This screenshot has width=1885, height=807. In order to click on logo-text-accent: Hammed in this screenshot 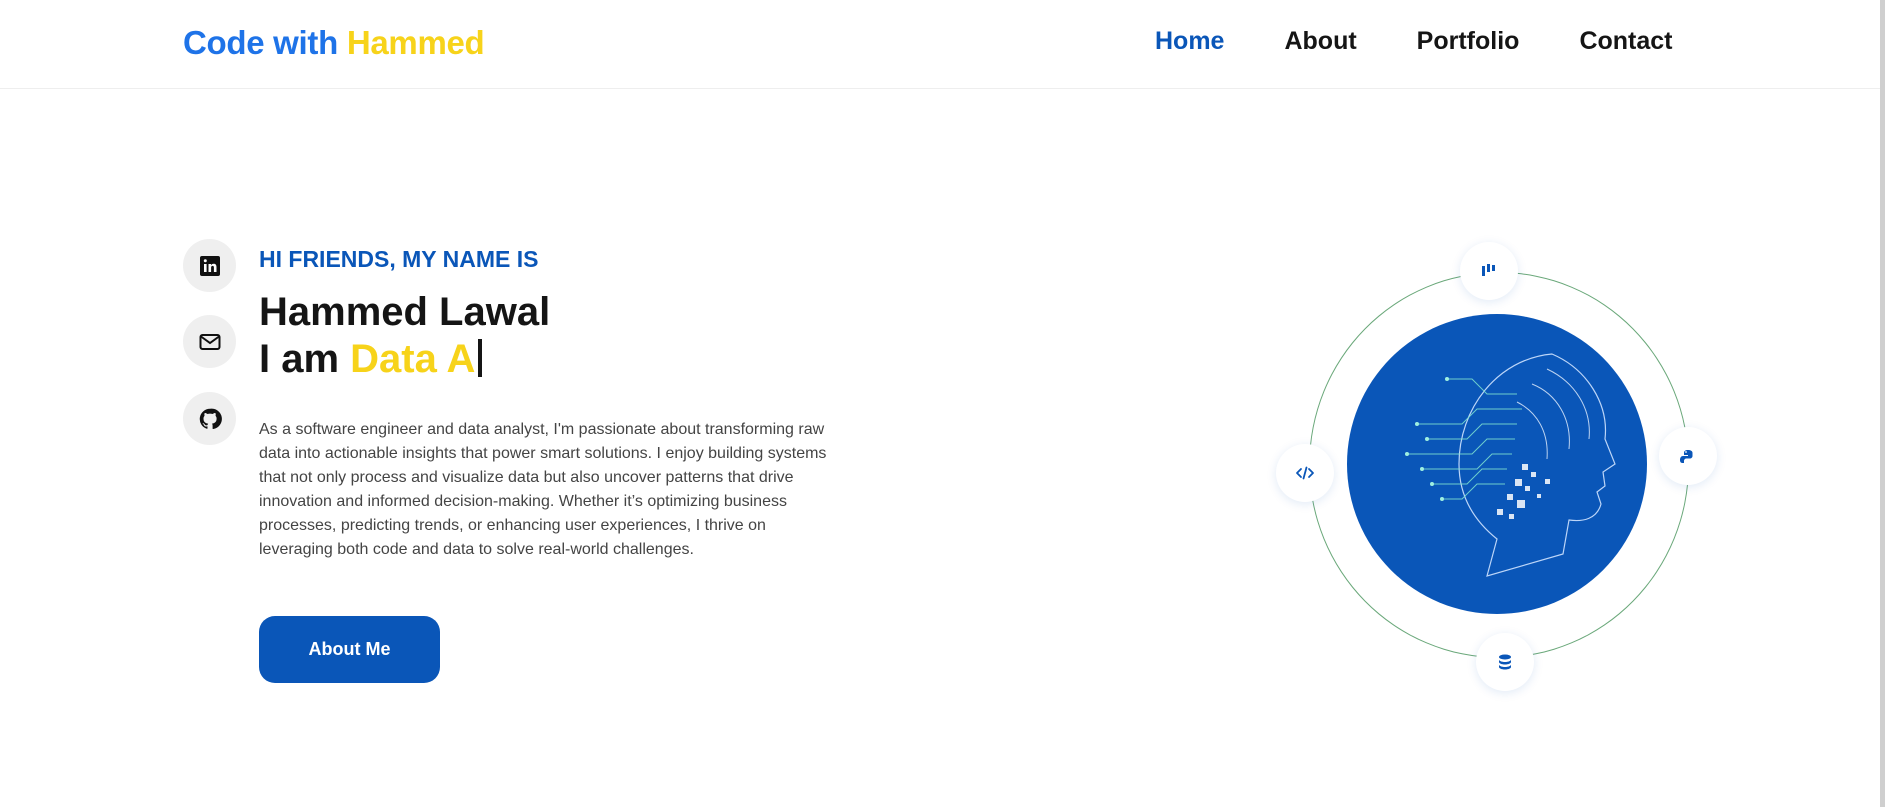, I will do `click(415, 42)`.